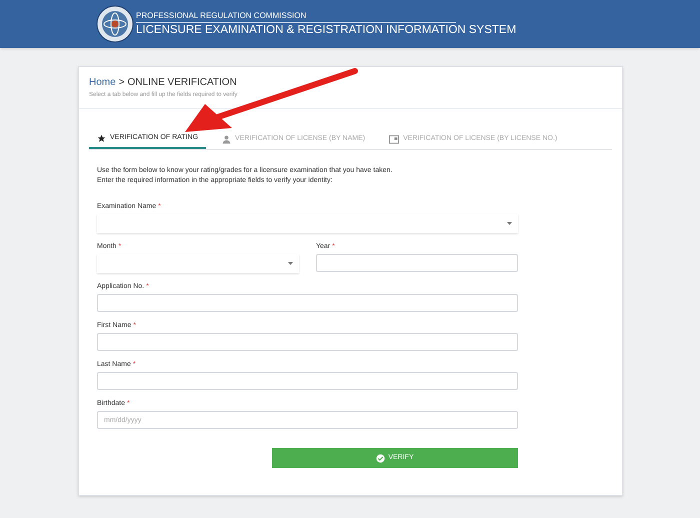 This screenshot has width=700, height=518. Describe the element at coordinates (296, 17) in the screenshot. I see `organization-name: PROFESSIONAL REGULATION COMMISSION` at that location.